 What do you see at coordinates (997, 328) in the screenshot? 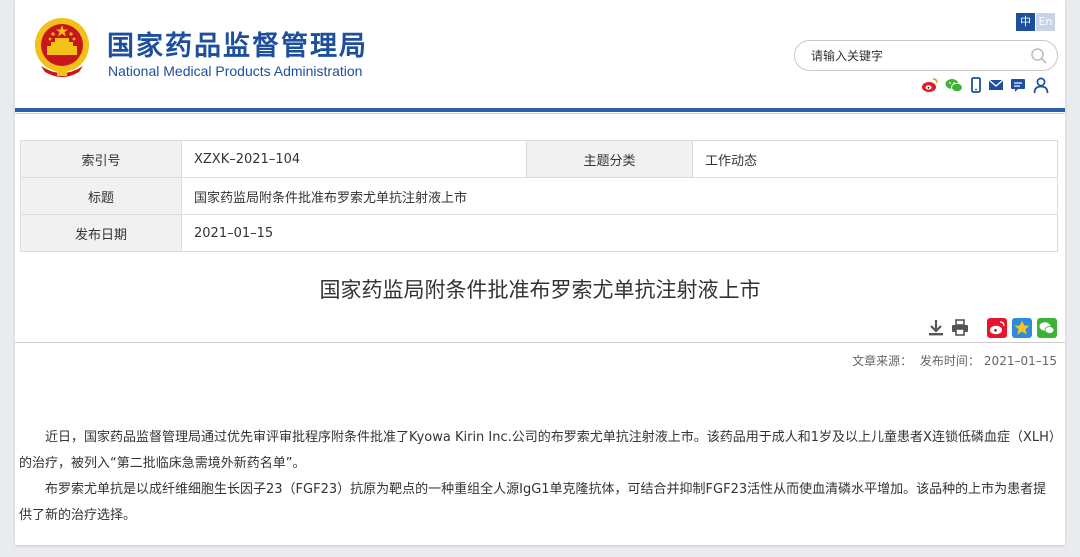
I see `share-weibo-icon` at bounding box center [997, 328].